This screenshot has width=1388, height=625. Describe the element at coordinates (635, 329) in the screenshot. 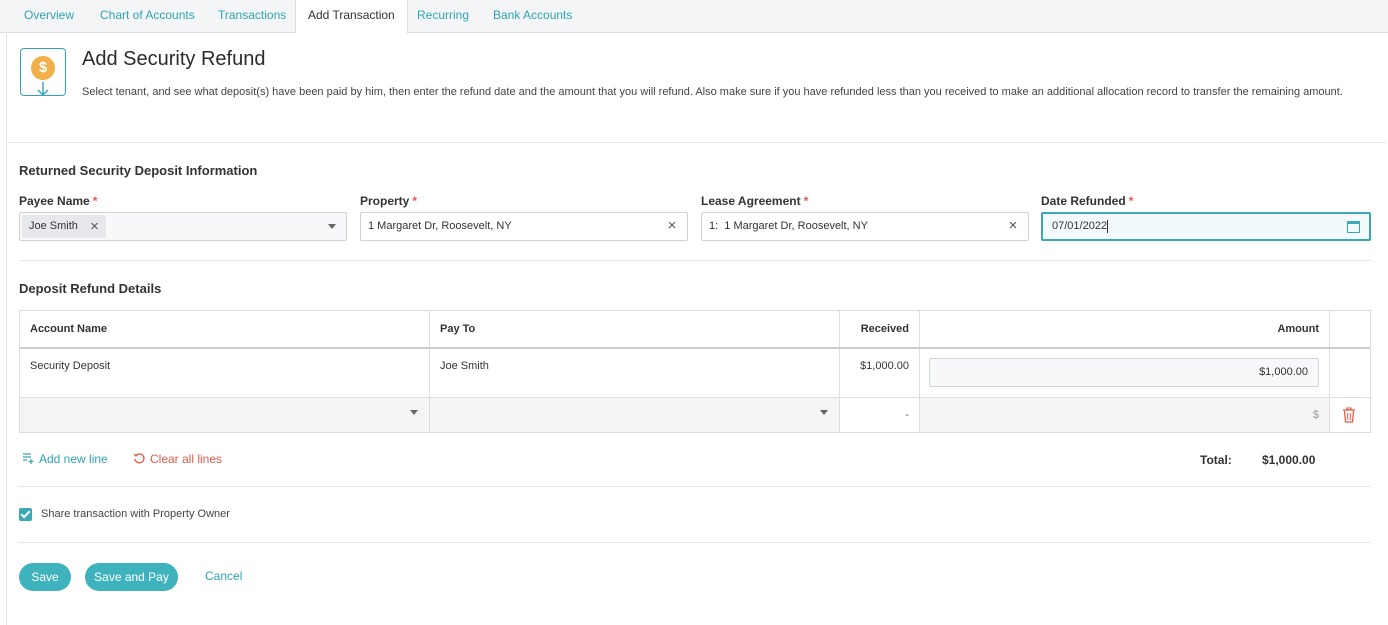

I see `col-header-pay-to: Pay To` at that location.